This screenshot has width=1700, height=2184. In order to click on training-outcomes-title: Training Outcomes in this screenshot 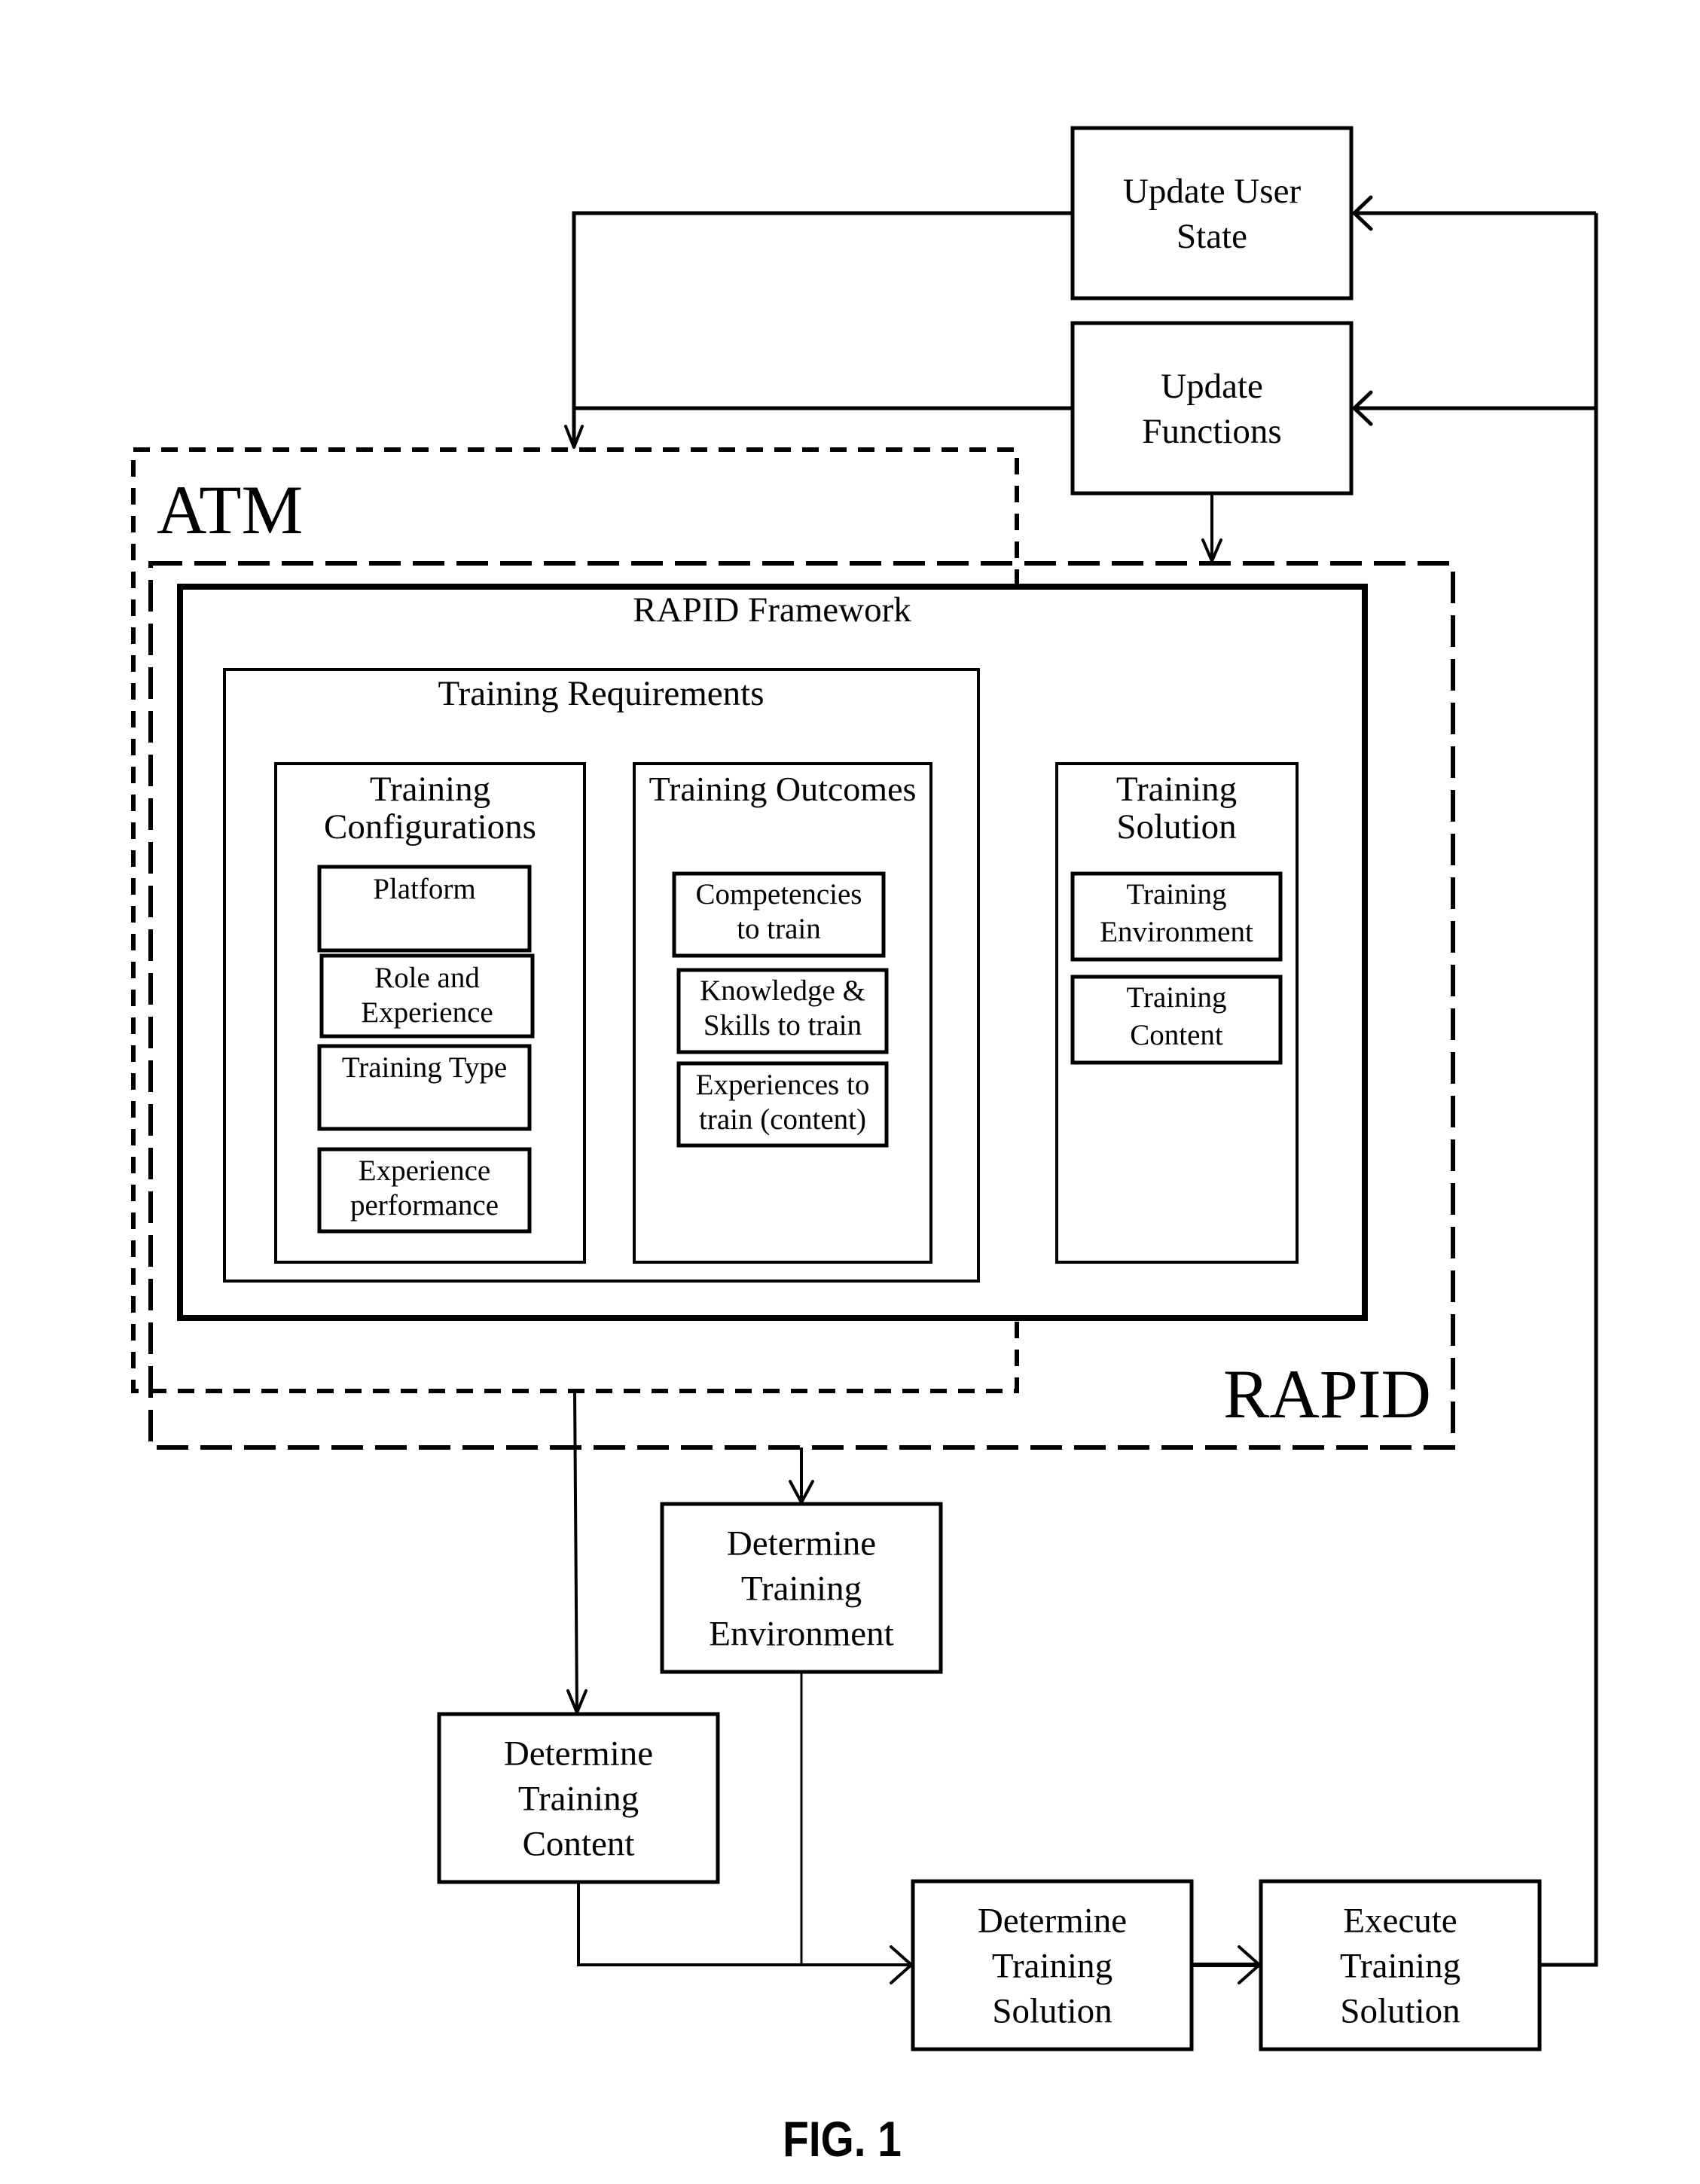, I will do `click(783, 789)`.